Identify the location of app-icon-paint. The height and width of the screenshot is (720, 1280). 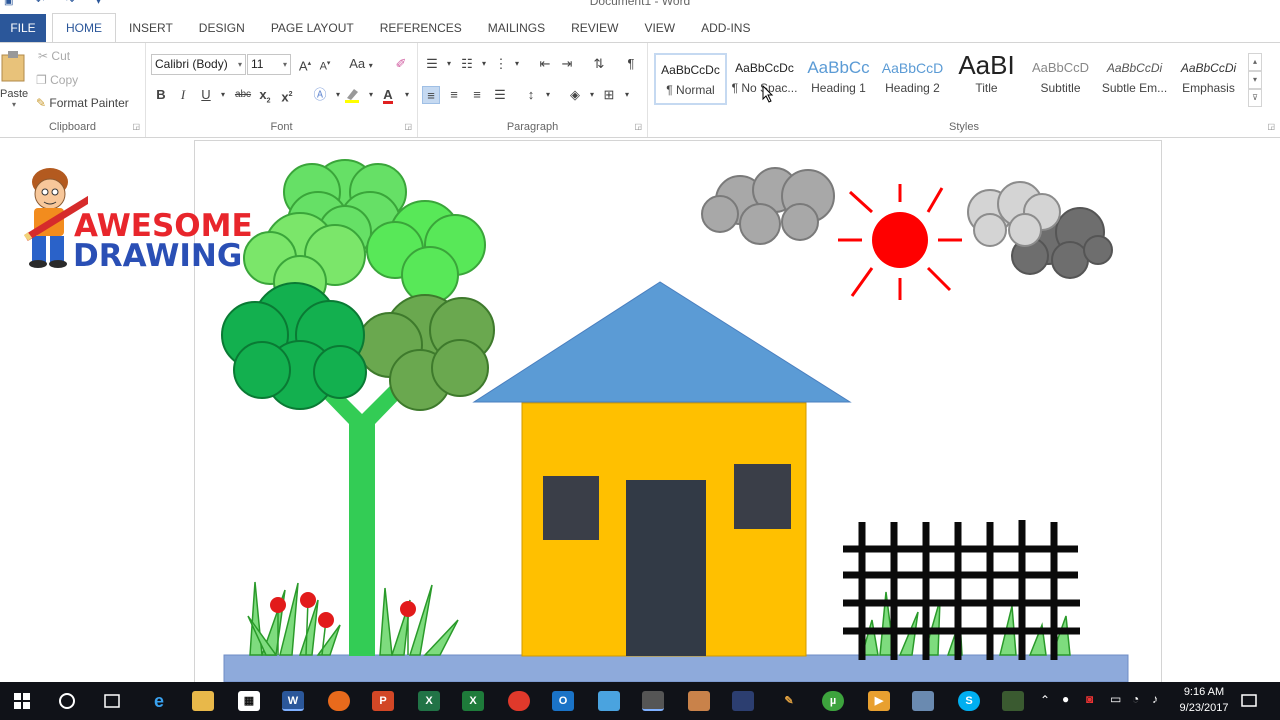
(699, 701).